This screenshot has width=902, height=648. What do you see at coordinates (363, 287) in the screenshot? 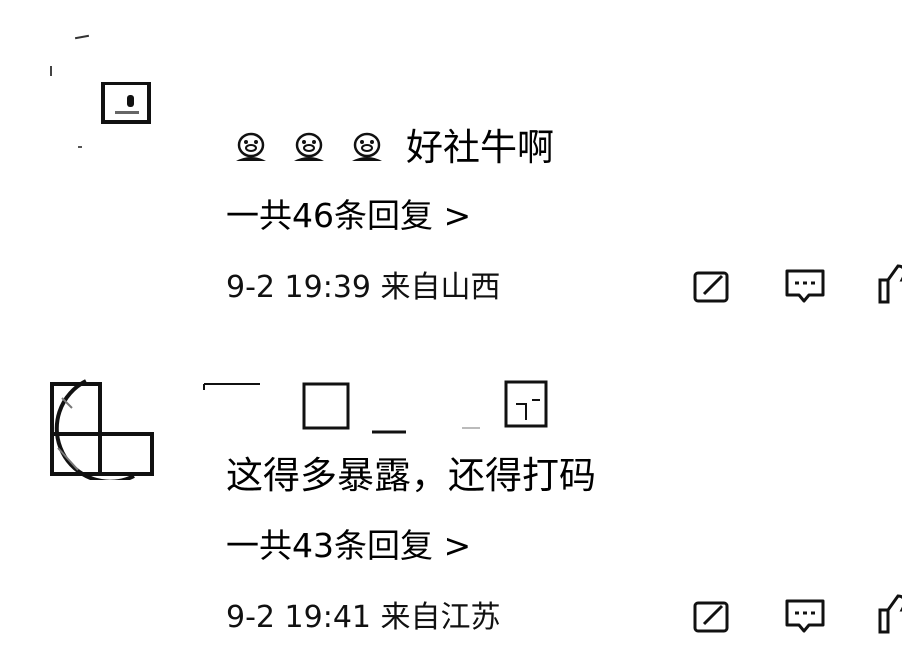
I see `comment-meta: 9-2 19:39 来自山西` at bounding box center [363, 287].